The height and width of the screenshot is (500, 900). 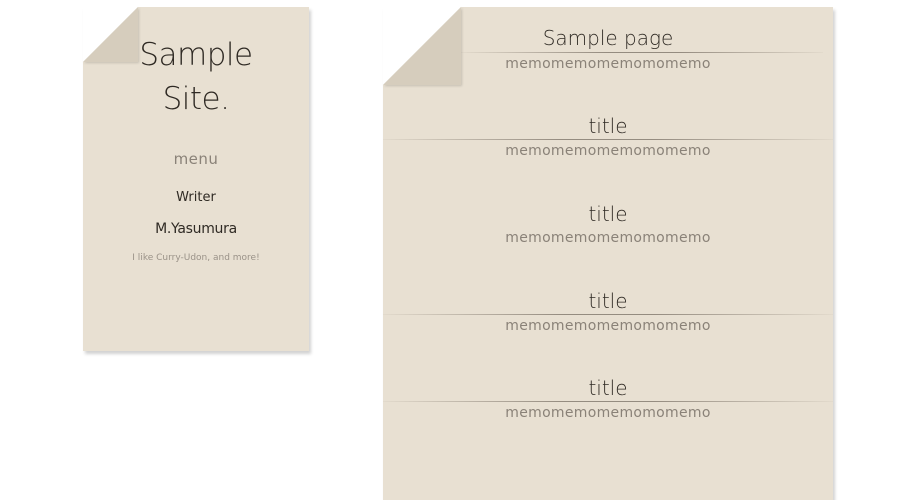 I want to click on writer-bio: I like Curry-Udon, and more!, so click(x=196, y=258).